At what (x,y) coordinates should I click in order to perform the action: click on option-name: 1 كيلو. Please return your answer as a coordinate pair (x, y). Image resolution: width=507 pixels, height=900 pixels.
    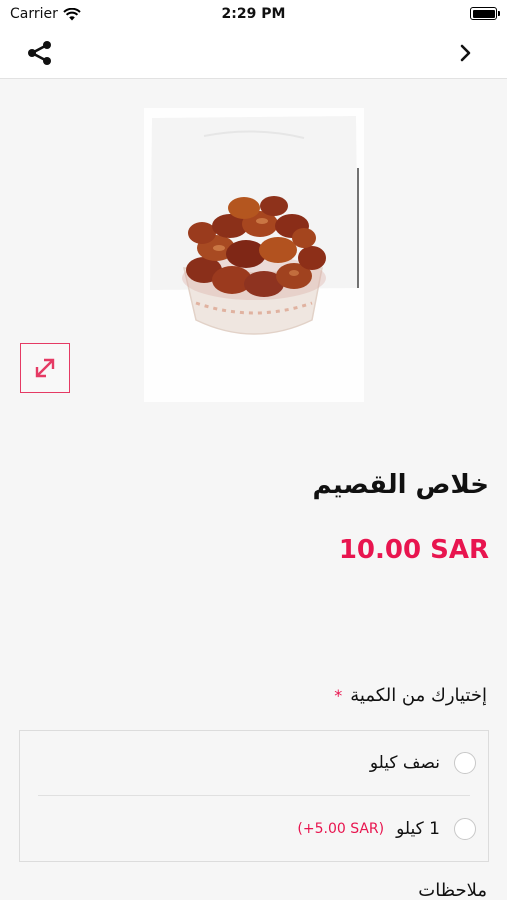
    Looking at the image, I should click on (418, 829).